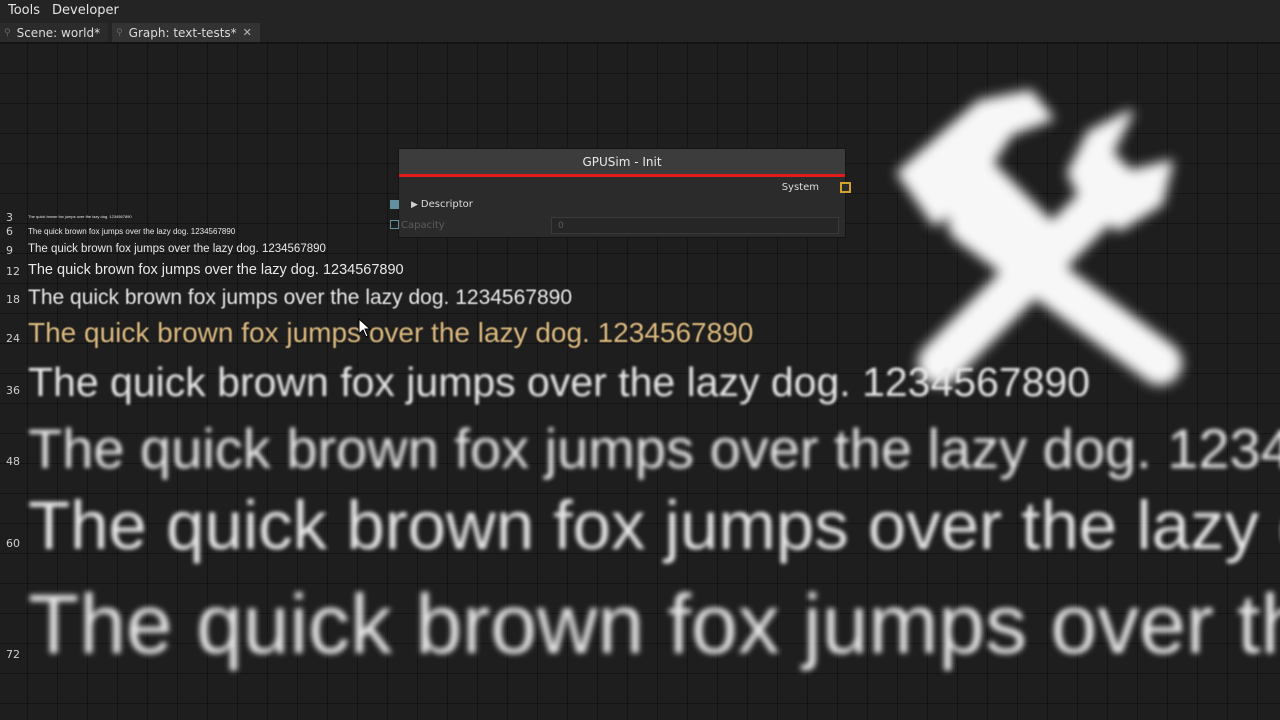 This screenshot has width=1280, height=720. Describe the element at coordinates (640, 32) in the screenshot. I see `tab-bar: ⚲ Scene: world* ⚲ Graph: text-tests* ✕` at that location.